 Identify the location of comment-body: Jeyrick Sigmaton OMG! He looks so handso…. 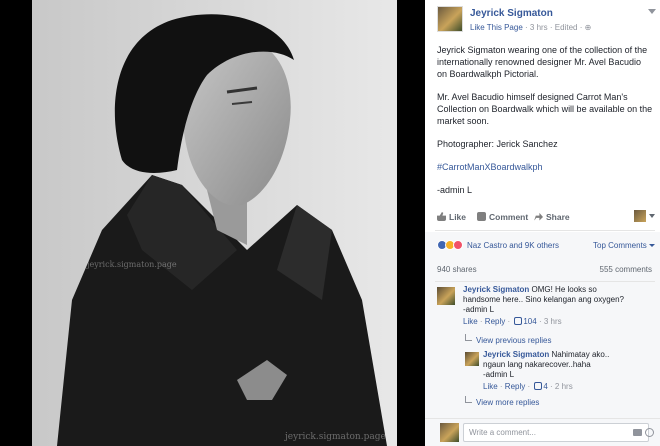
(548, 306).